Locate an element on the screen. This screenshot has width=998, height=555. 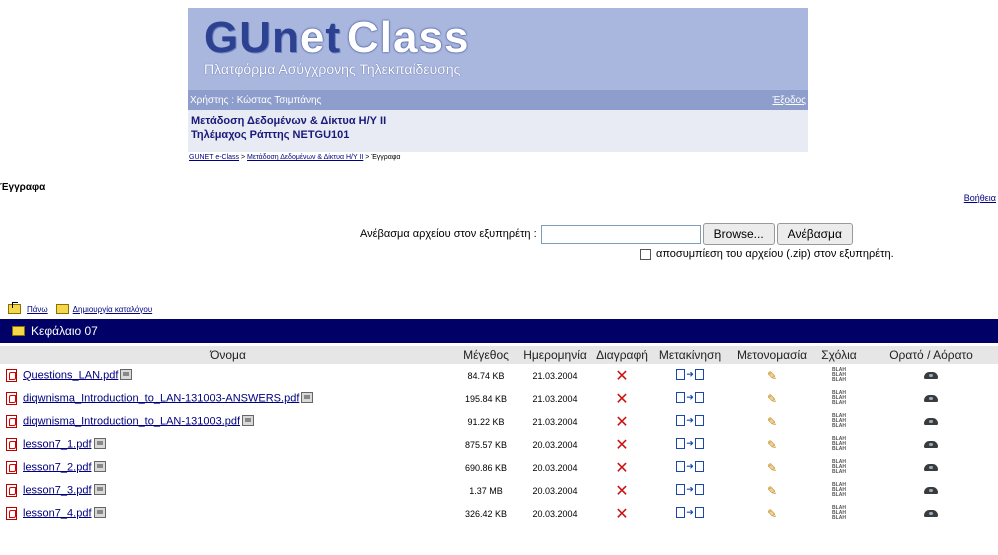
unzip-checkbox is located at coordinates (645, 254).